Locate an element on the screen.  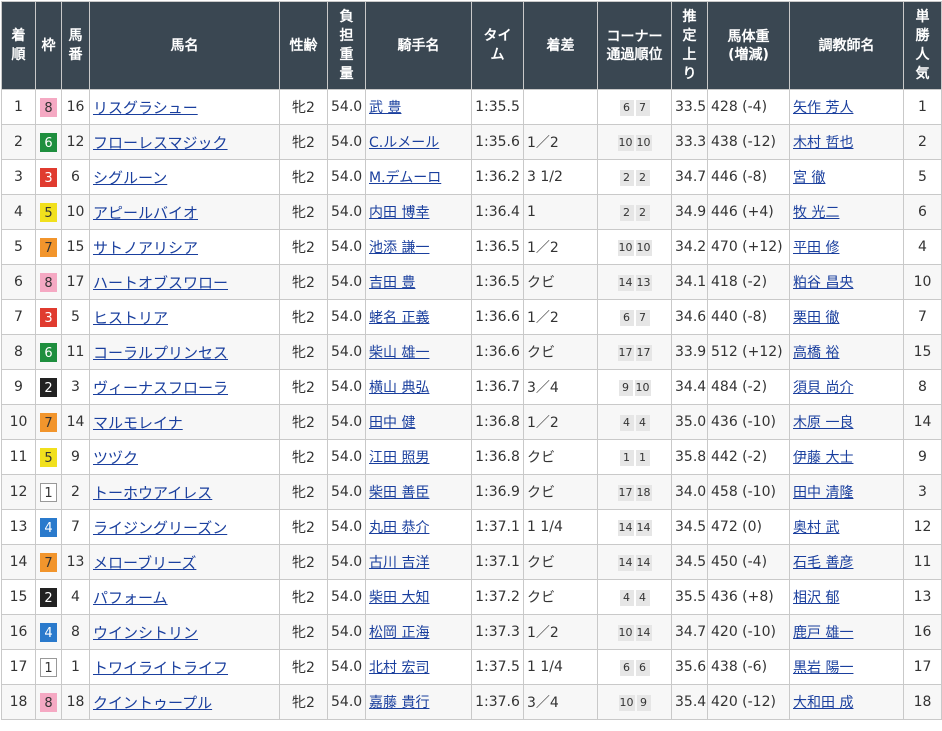
weight-cell: 54.0 is located at coordinates (346, 597).